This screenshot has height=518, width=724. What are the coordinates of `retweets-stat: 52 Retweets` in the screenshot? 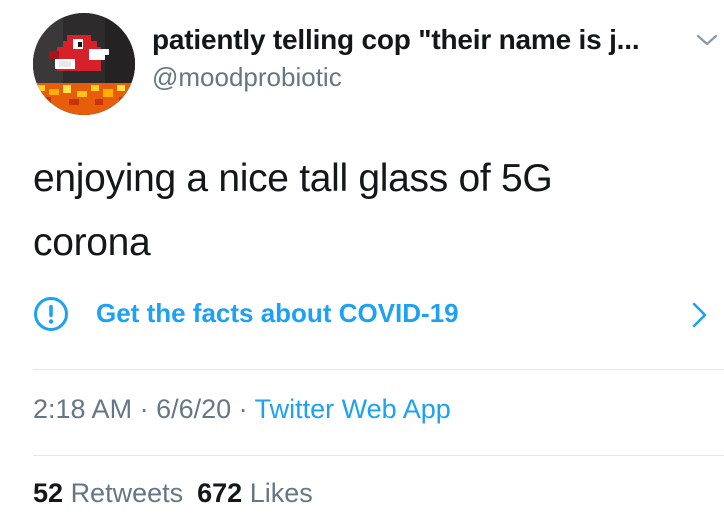 It's located at (108, 493).